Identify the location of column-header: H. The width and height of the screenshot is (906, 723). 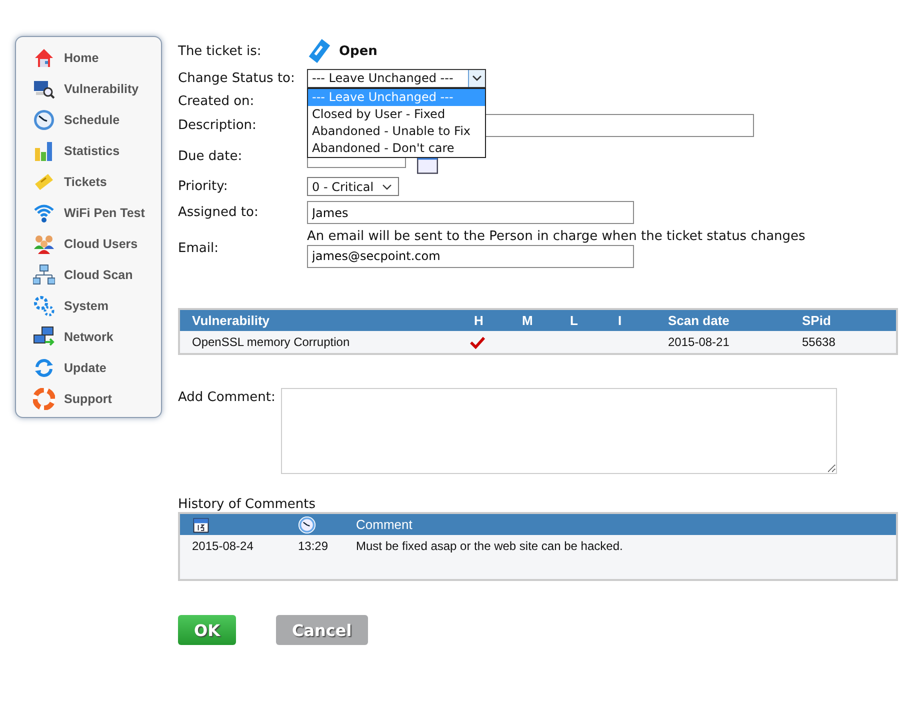
(478, 320).